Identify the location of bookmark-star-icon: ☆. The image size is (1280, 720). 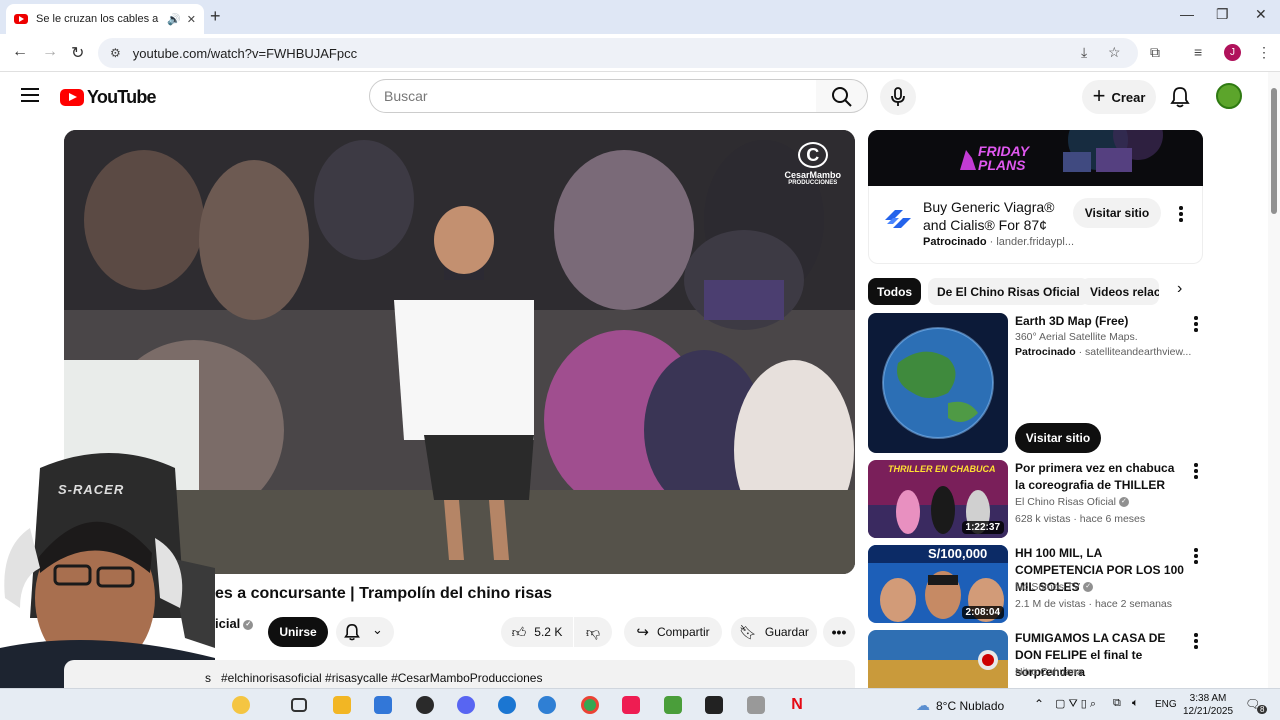
(1114, 52).